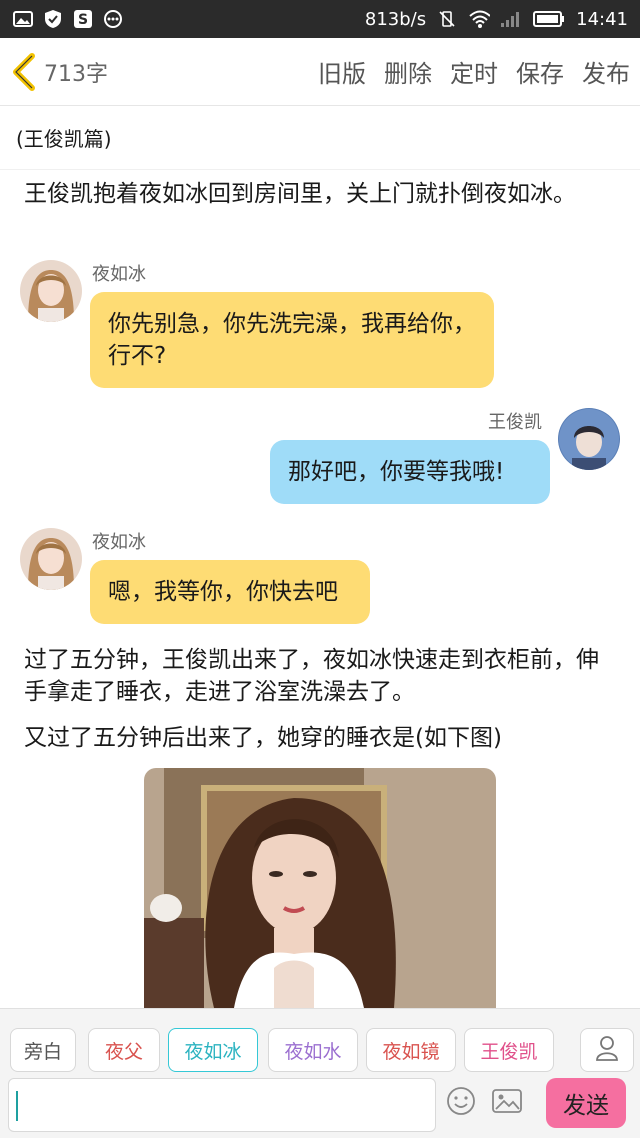 This screenshot has height=1138, width=640. What do you see at coordinates (320, 138) in the screenshot?
I see `chapter-title: (王俊凯篇)` at bounding box center [320, 138].